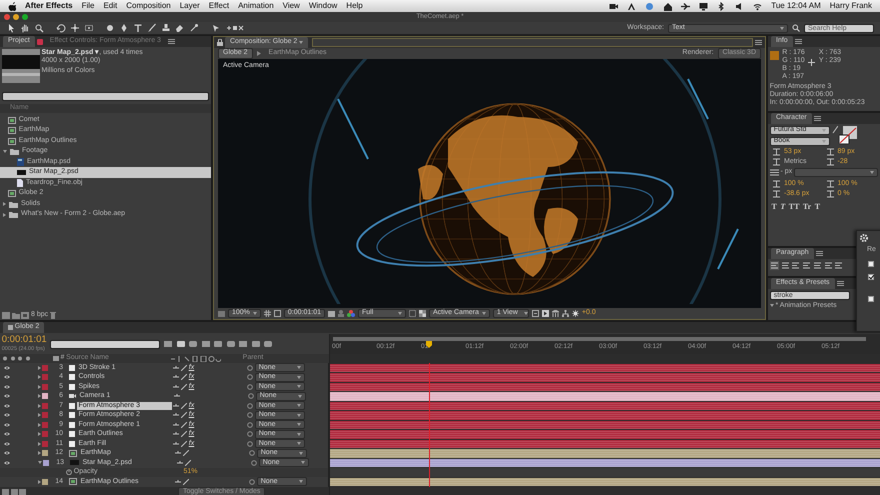 The width and height of the screenshot is (880, 495). I want to click on wifi-icon, so click(757, 6).